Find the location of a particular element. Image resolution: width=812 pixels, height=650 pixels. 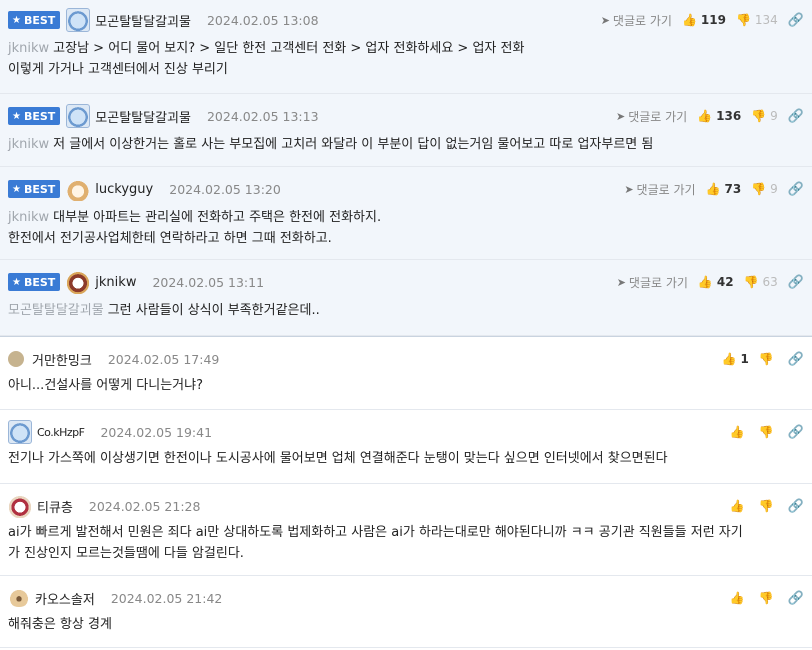

comment-date: 2024.02.05 13:11 is located at coordinates (208, 282).